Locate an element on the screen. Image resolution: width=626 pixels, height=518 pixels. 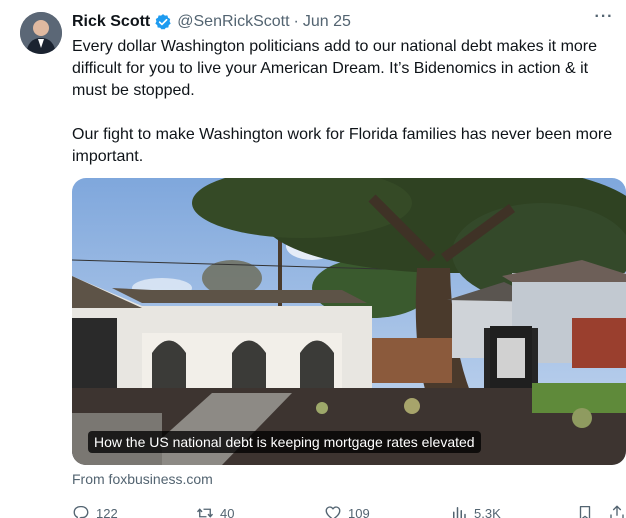
like-button: 109 is located at coordinates (347, 511).